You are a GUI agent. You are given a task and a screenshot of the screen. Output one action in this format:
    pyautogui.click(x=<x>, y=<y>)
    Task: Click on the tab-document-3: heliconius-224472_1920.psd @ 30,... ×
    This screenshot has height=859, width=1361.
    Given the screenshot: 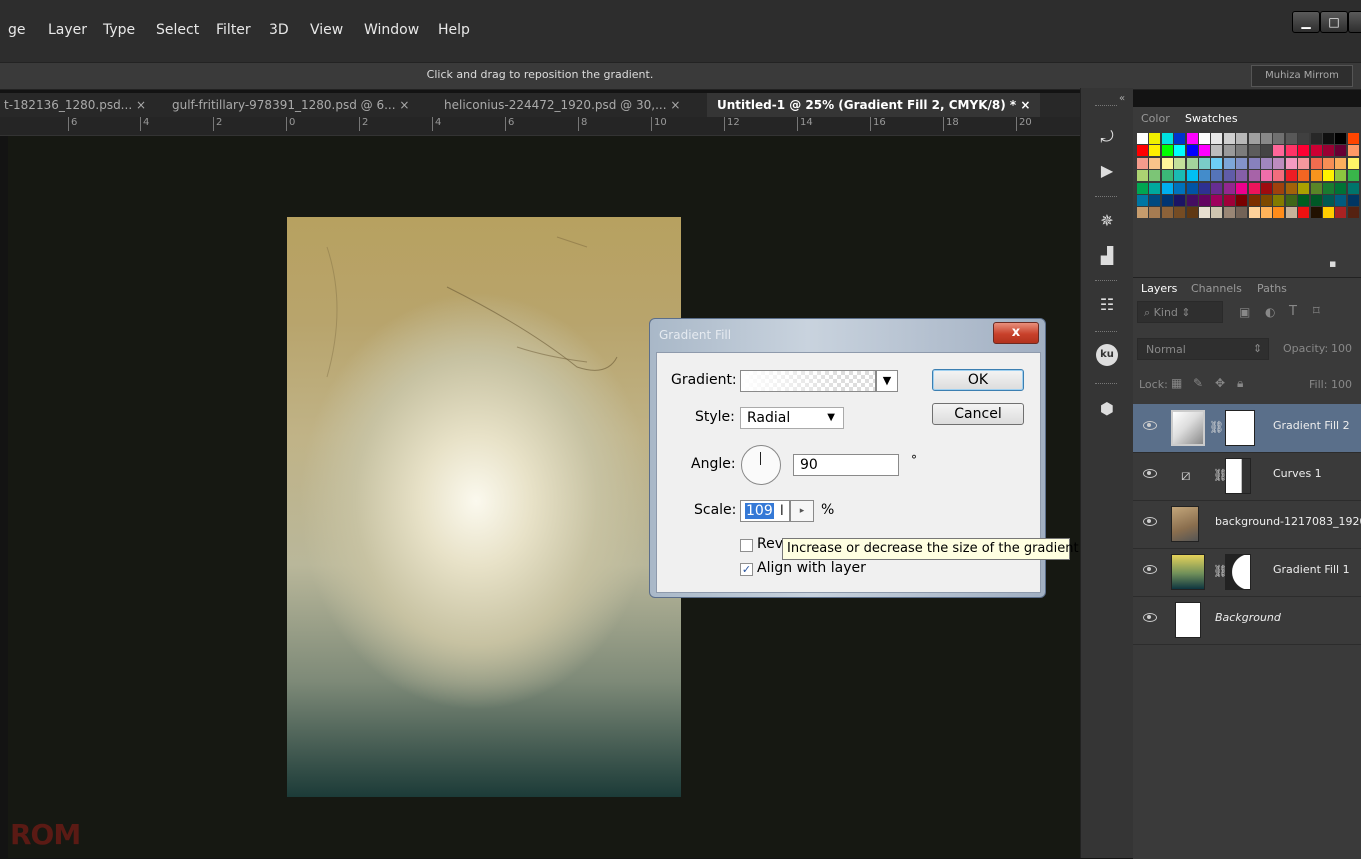 What is the action you would take?
    pyautogui.click(x=562, y=105)
    